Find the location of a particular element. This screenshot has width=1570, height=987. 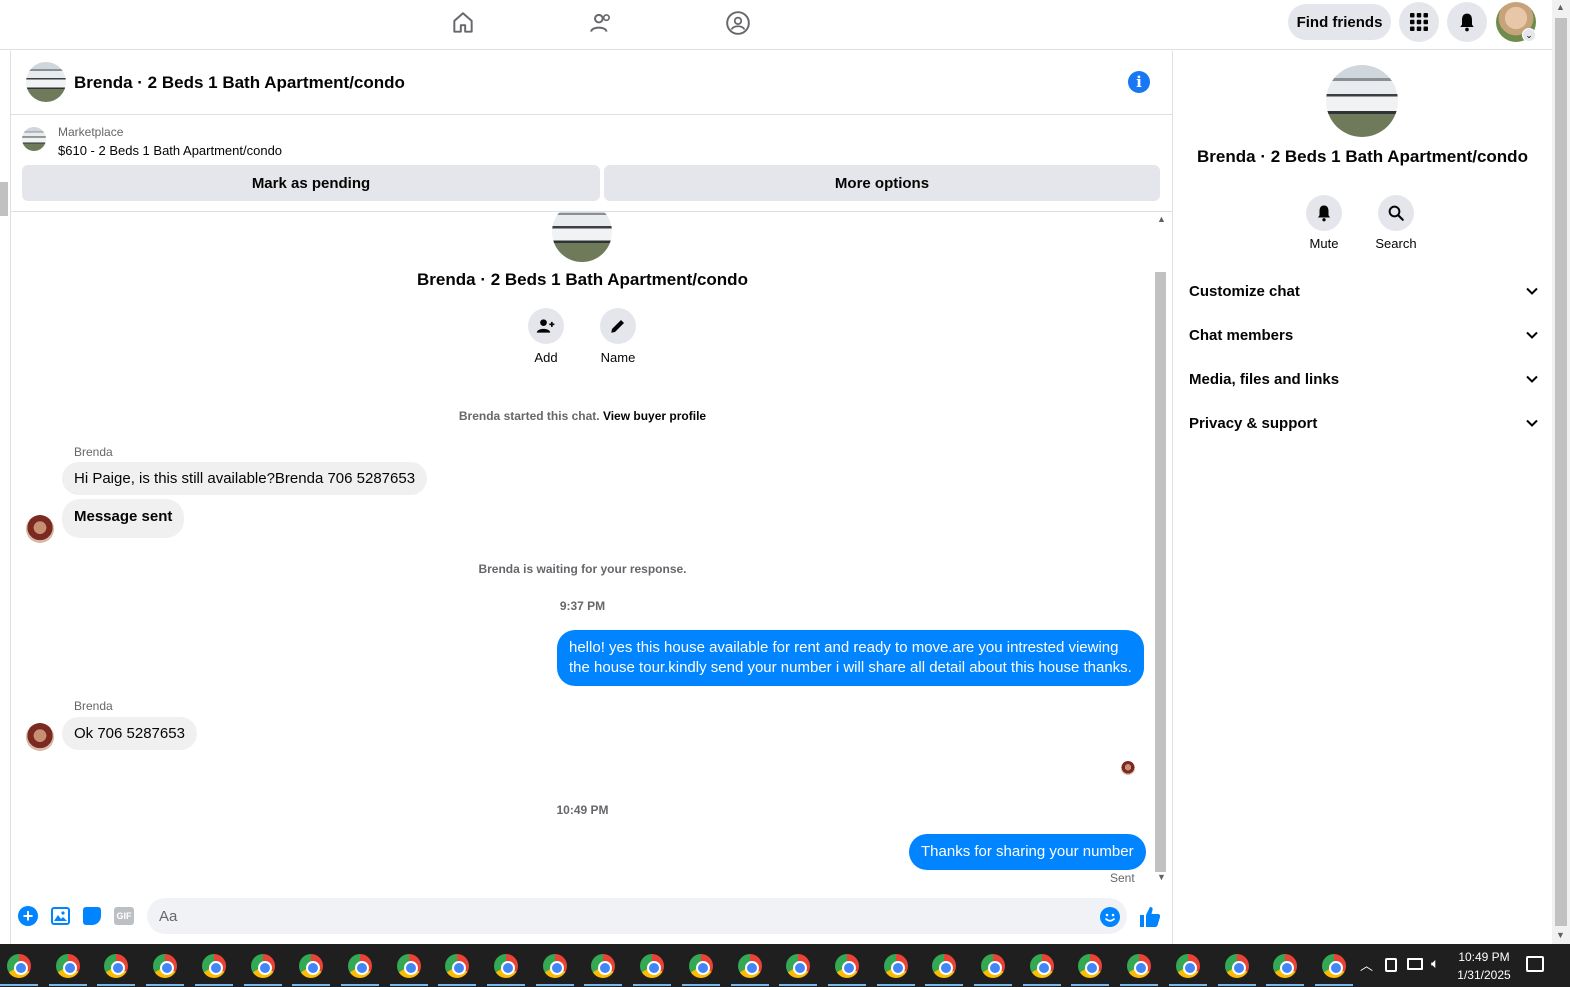

home-icon is located at coordinates (463, 23).